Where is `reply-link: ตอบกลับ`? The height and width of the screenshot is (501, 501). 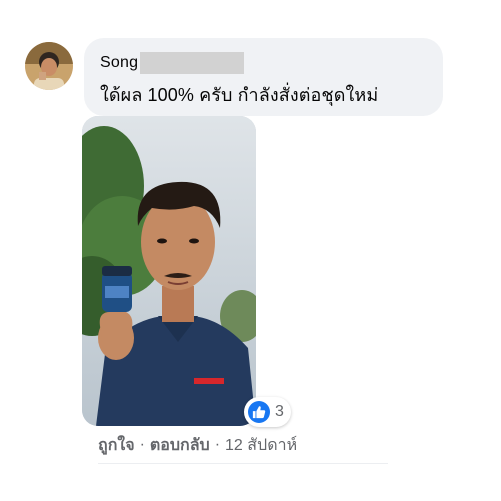 reply-link: ตอบกลับ is located at coordinates (180, 445).